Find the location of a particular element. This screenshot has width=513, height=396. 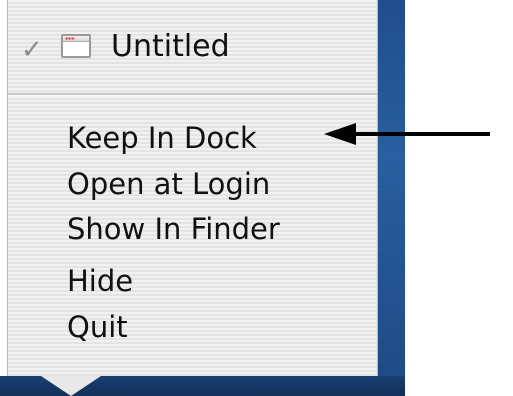

annotation-arrow-icon is located at coordinates (407, 134).